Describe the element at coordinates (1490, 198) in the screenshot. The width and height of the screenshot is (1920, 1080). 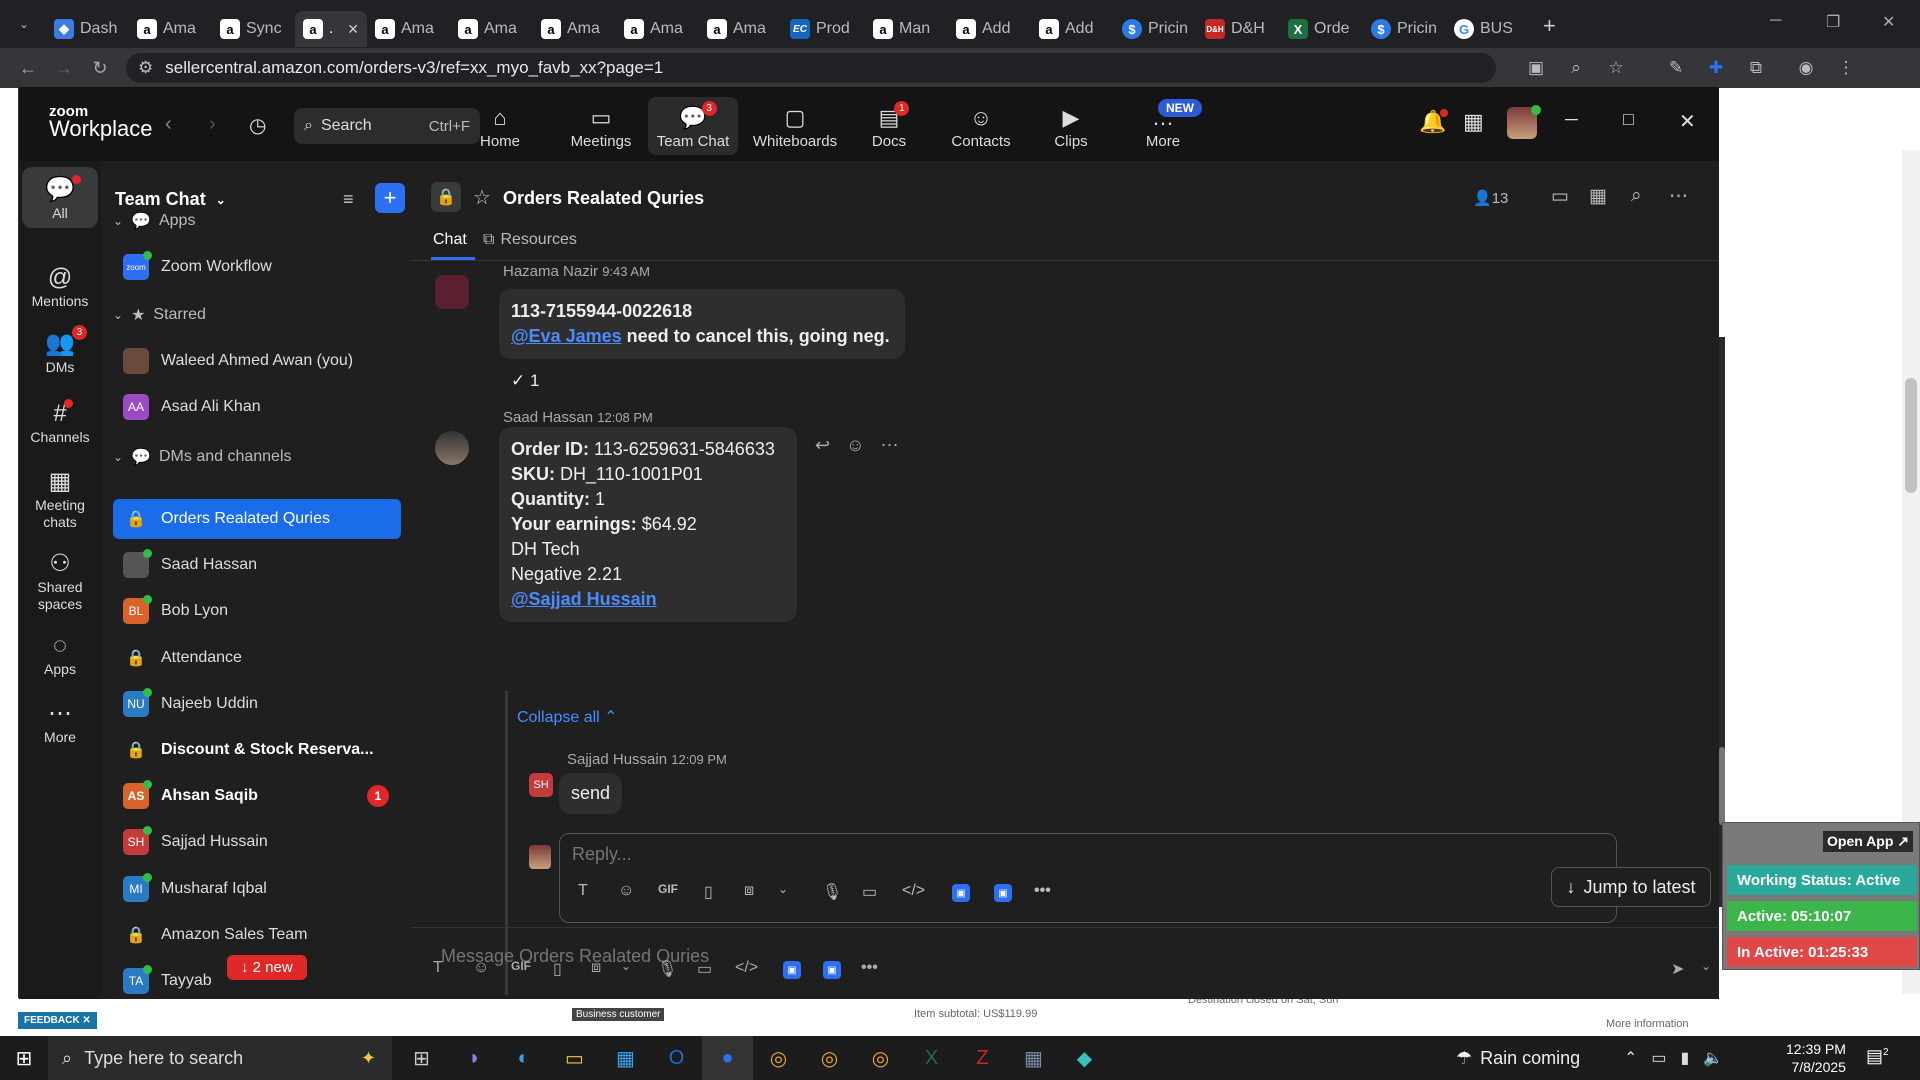
I see `members-count-button: 👤13` at that location.